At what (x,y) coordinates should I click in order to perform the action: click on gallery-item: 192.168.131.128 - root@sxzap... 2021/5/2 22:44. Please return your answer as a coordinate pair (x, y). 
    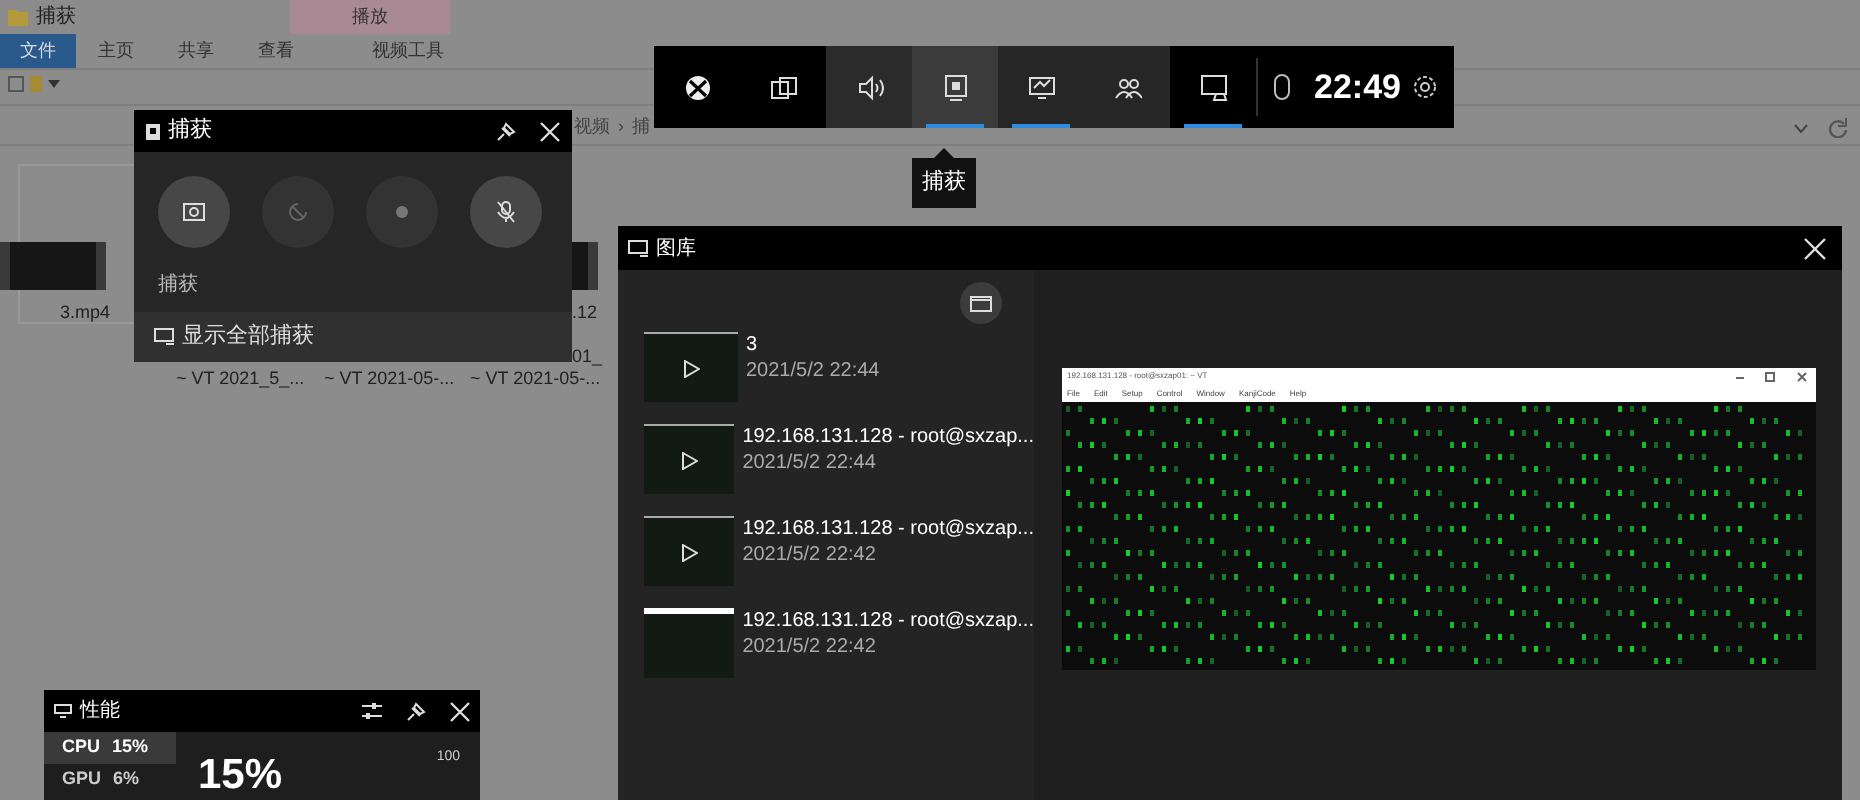
    Looking at the image, I should click on (839, 459).